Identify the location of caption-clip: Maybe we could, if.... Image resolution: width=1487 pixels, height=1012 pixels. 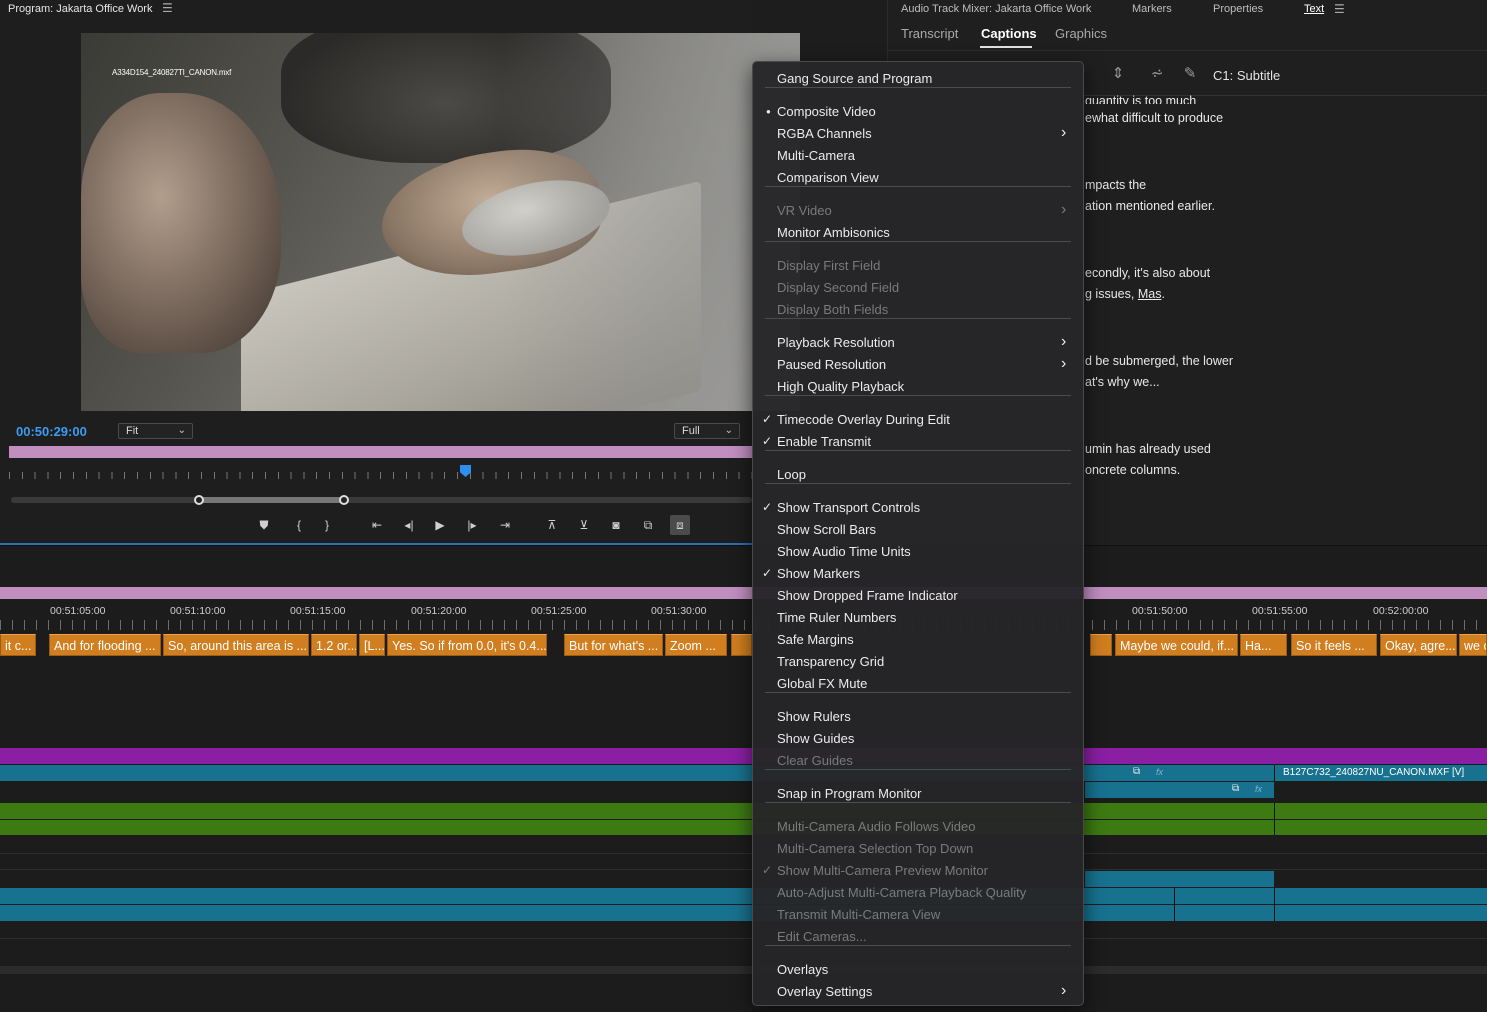
(1176, 645).